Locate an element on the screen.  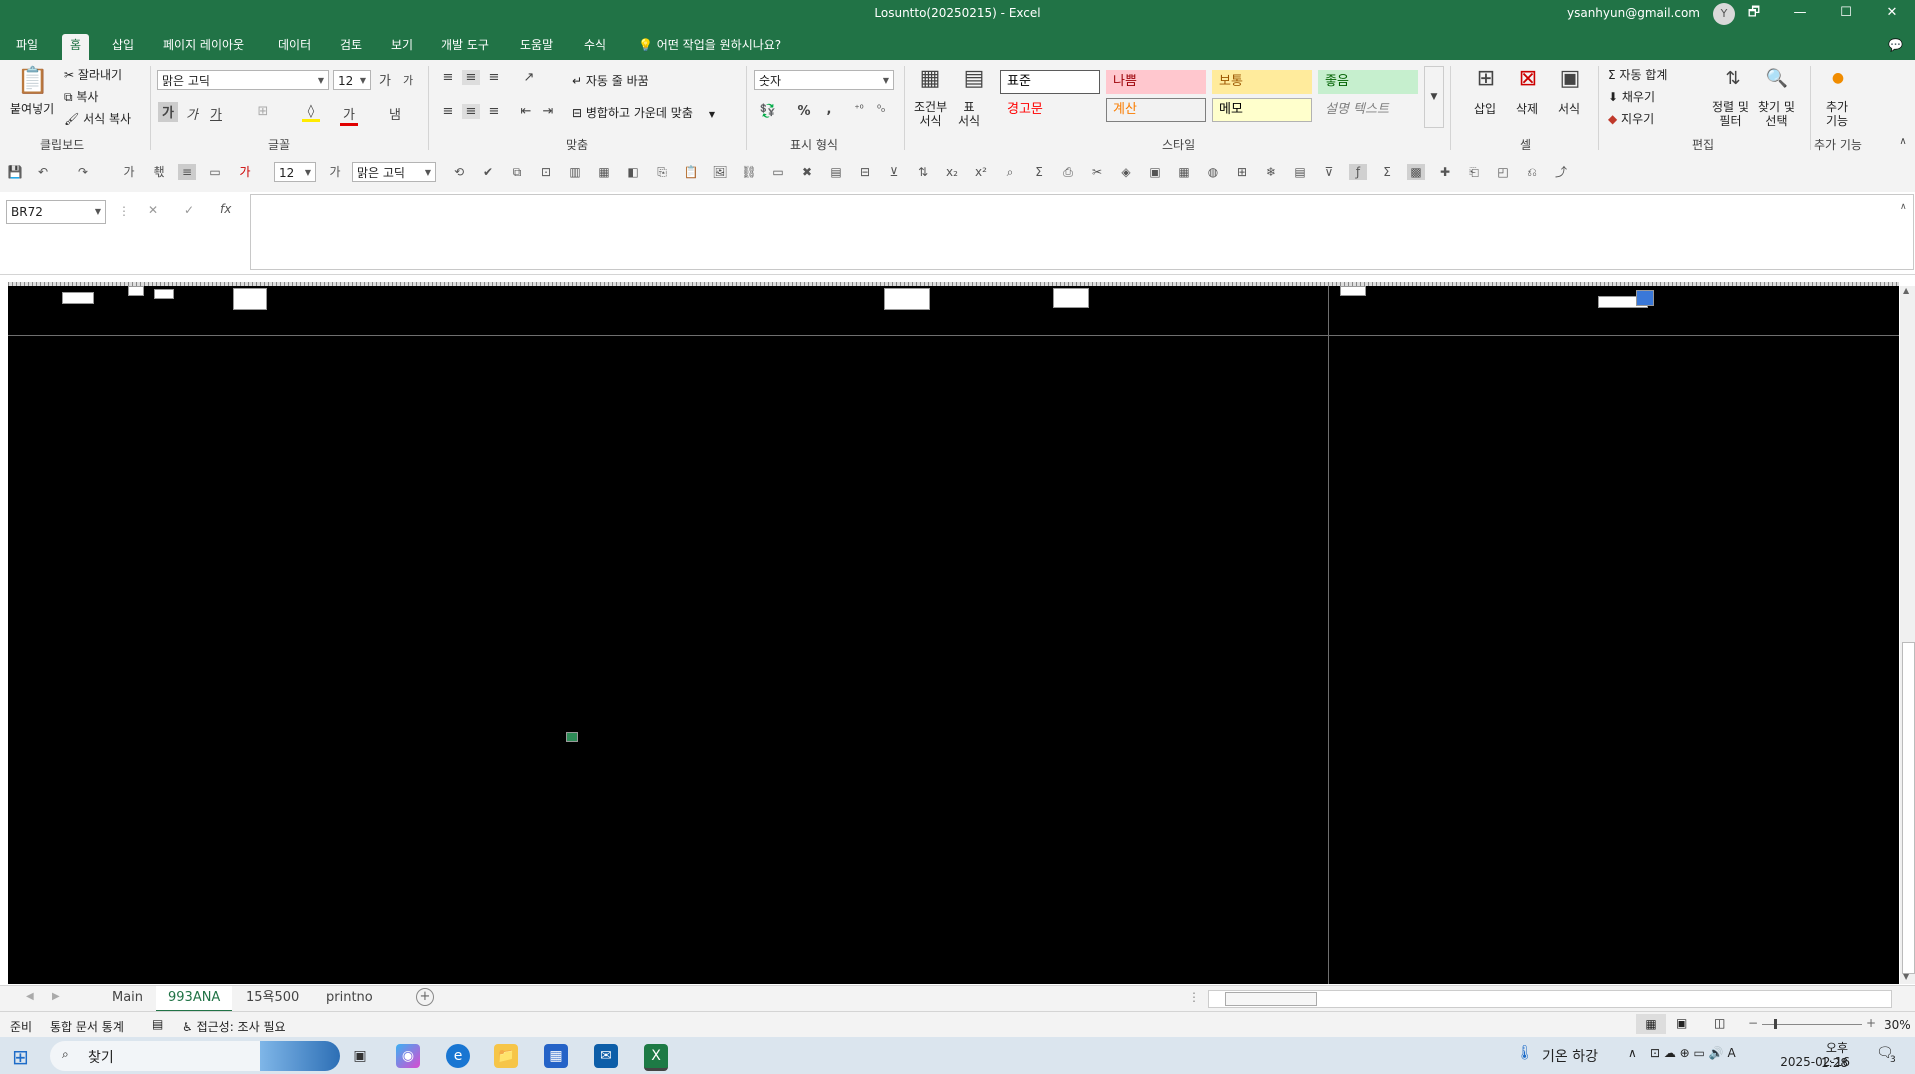
tab-help: 도움말 is located at coordinates (536, 47).